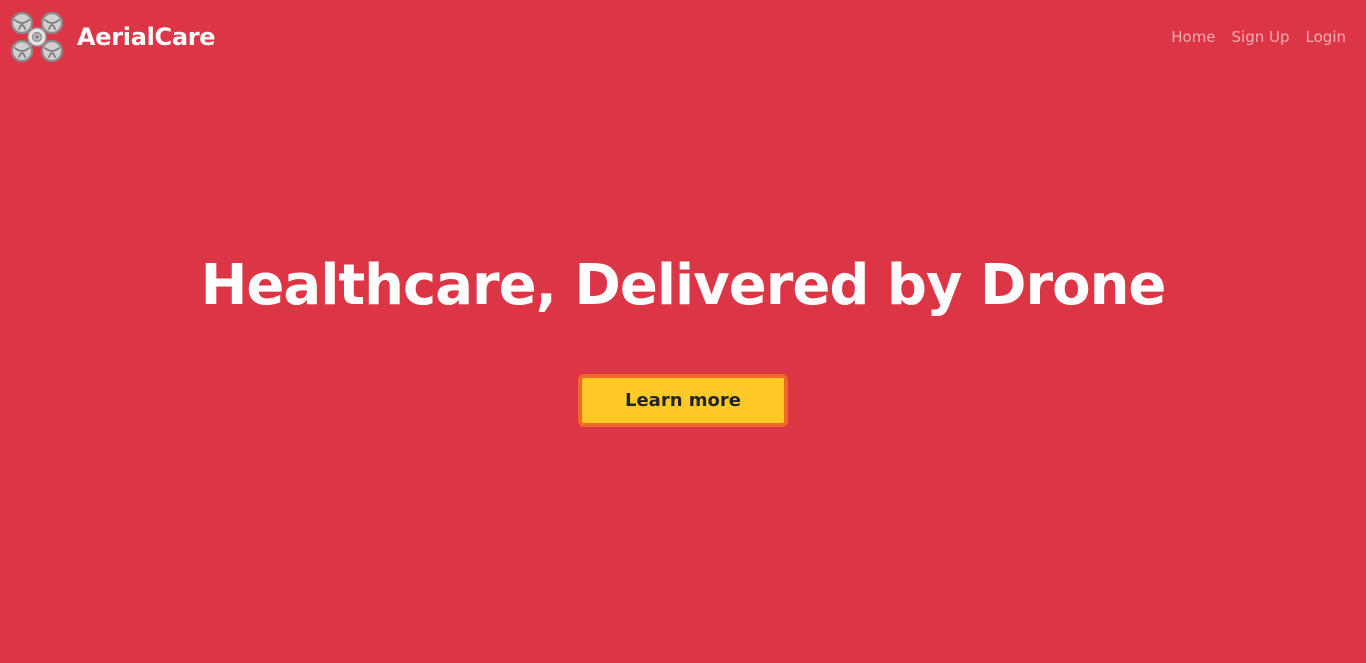  I want to click on drone-icon, so click(37, 37).